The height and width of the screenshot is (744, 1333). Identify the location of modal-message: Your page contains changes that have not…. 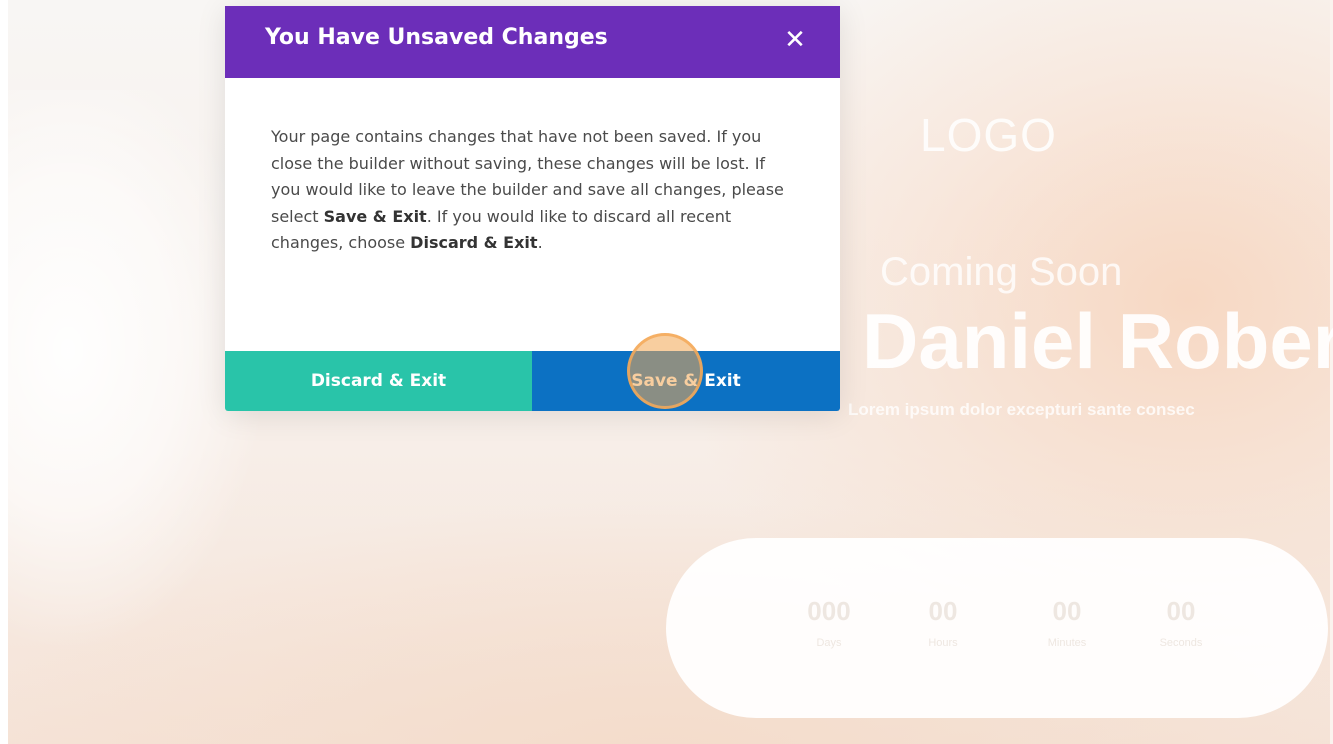
(531, 190).